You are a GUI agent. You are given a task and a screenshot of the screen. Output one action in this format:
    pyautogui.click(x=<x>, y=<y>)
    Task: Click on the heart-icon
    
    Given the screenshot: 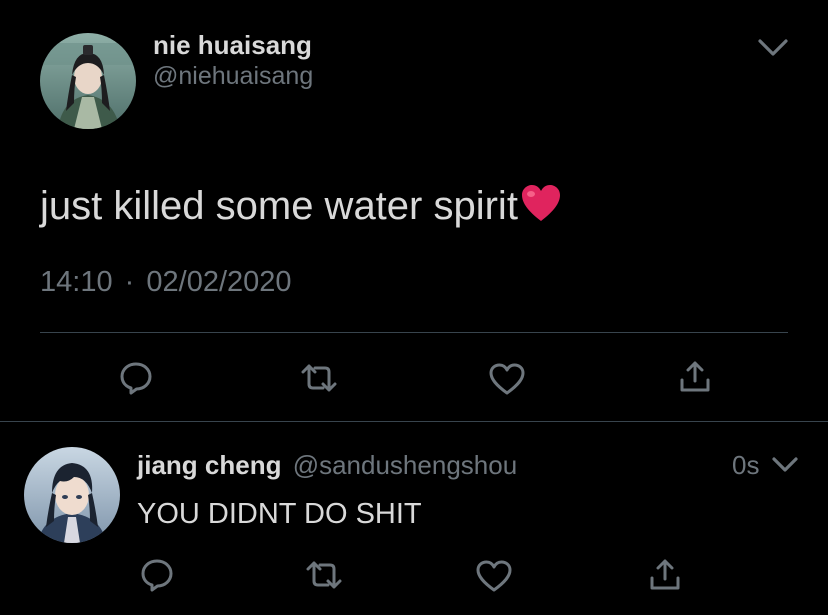 What is the action you would take?
    pyautogui.click(x=507, y=379)
    